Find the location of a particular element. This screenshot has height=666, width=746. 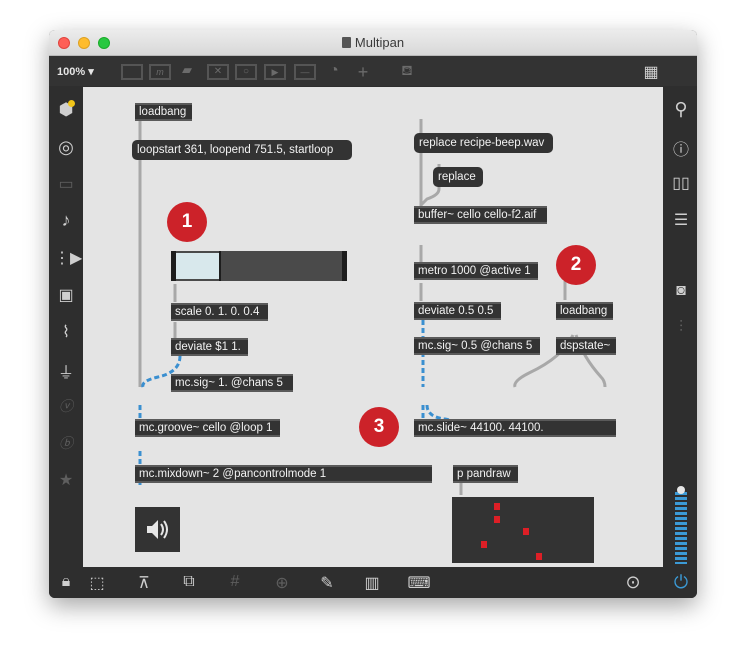

piano-icon: ▥ is located at coordinates (372, 583).